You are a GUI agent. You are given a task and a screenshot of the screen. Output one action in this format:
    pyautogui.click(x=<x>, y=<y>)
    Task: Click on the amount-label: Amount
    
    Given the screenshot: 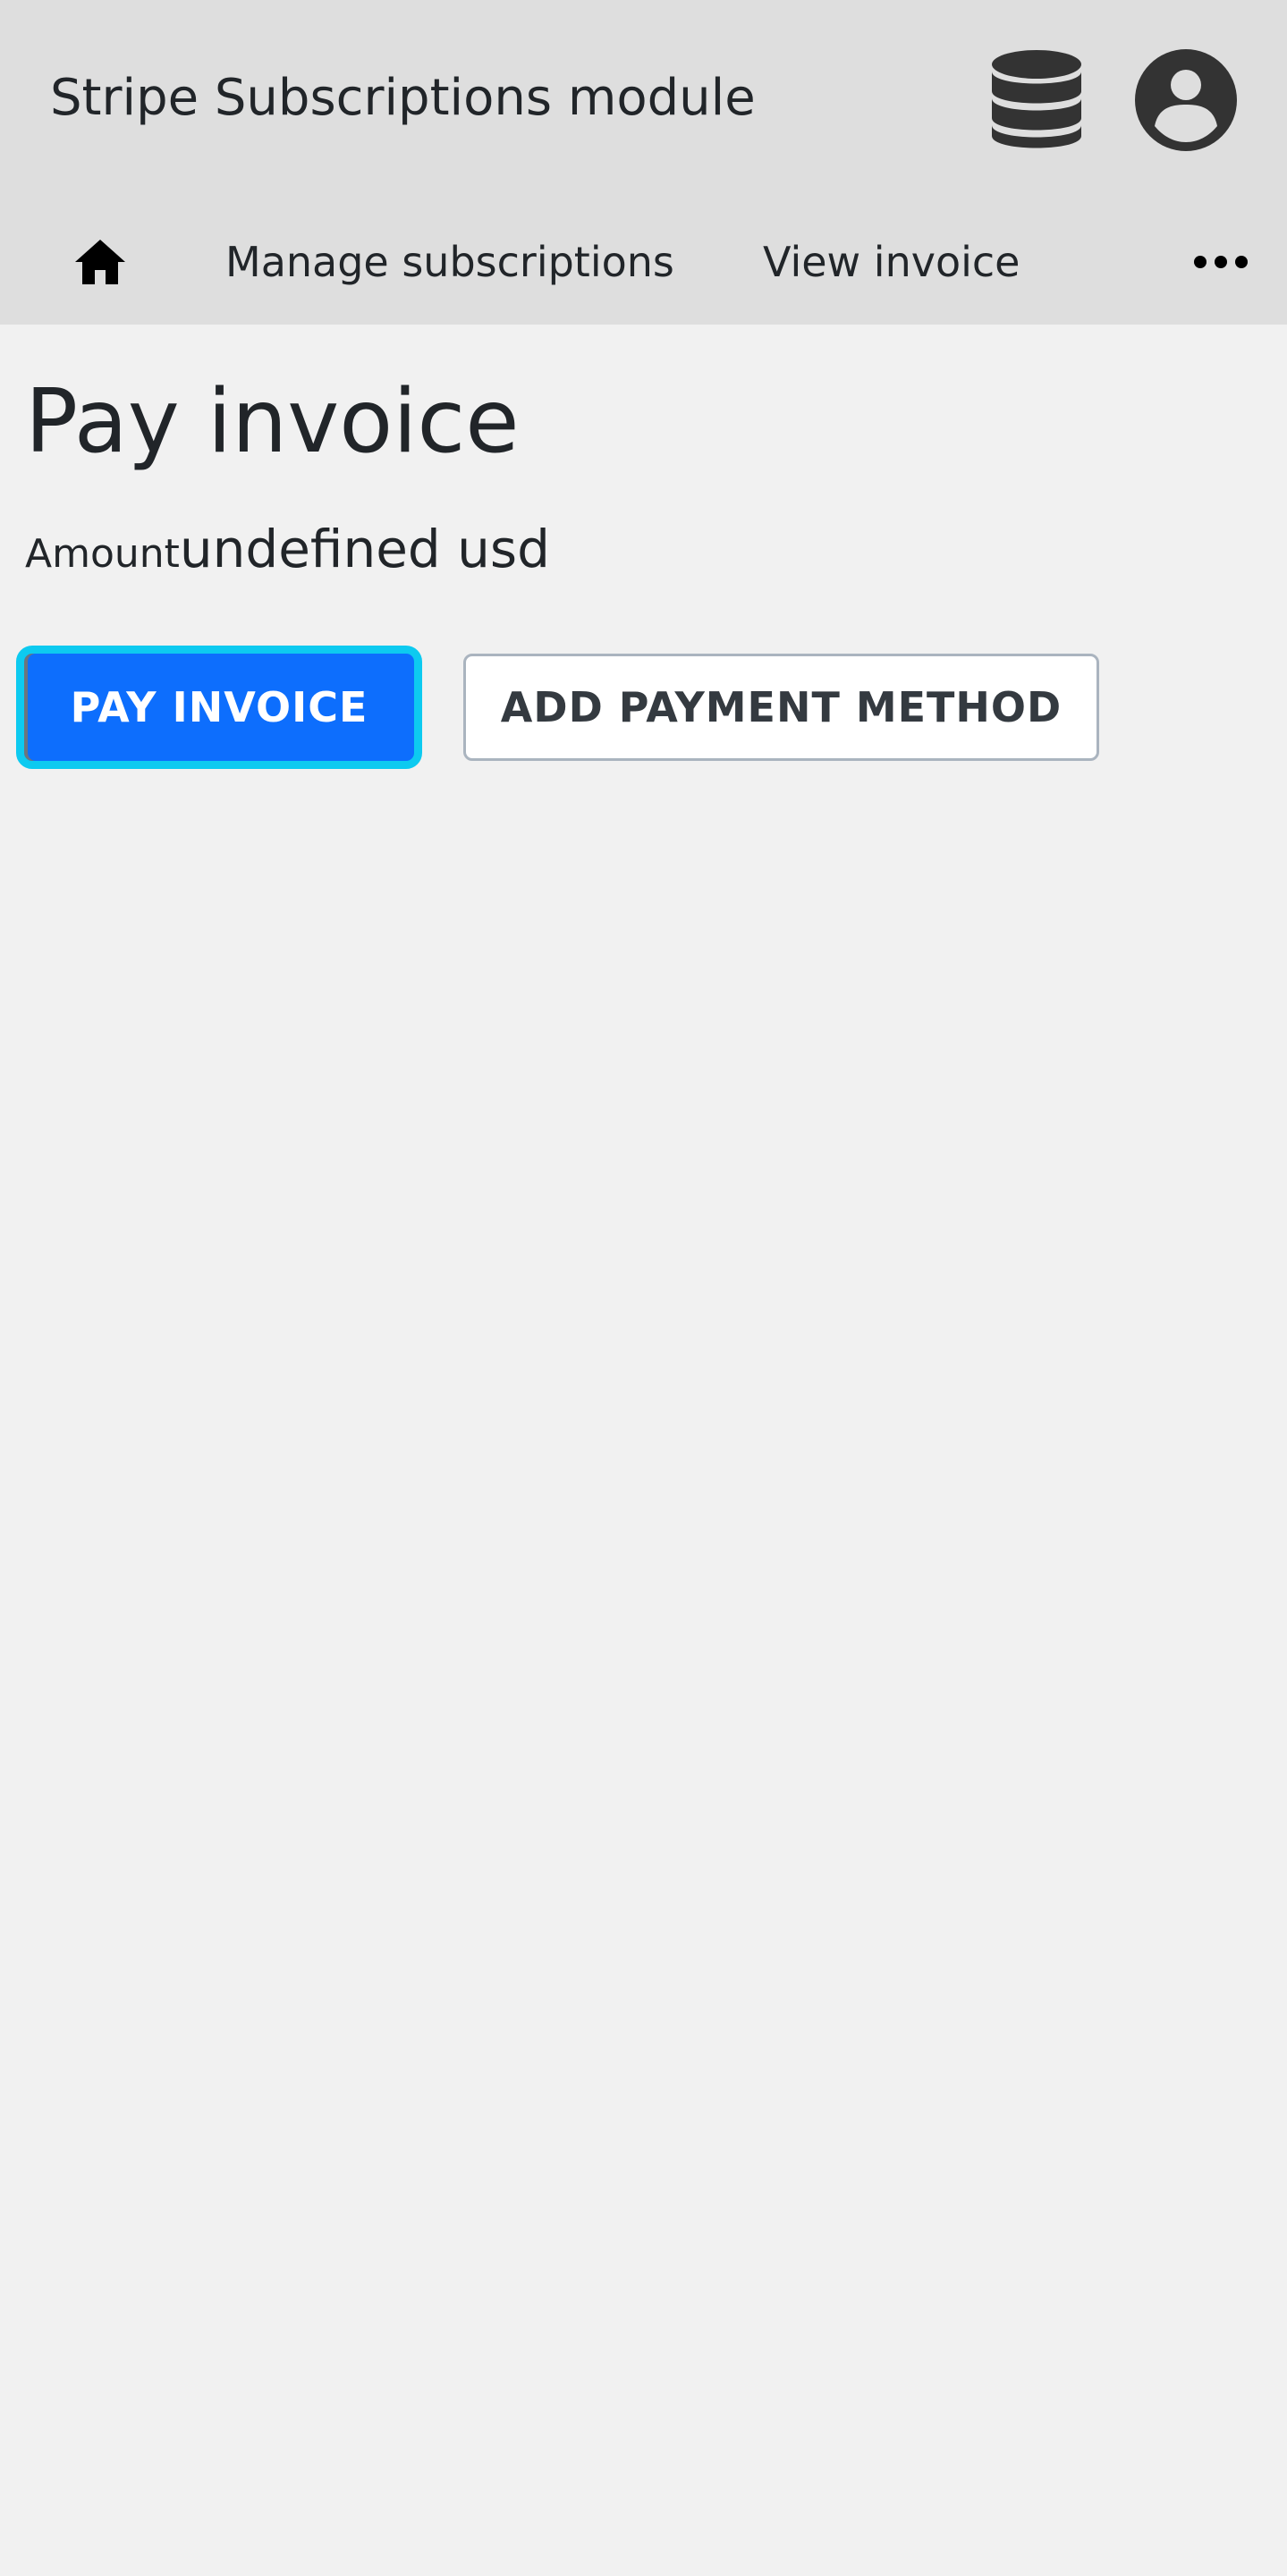 What is the action you would take?
    pyautogui.click(x=102, y=554)
    